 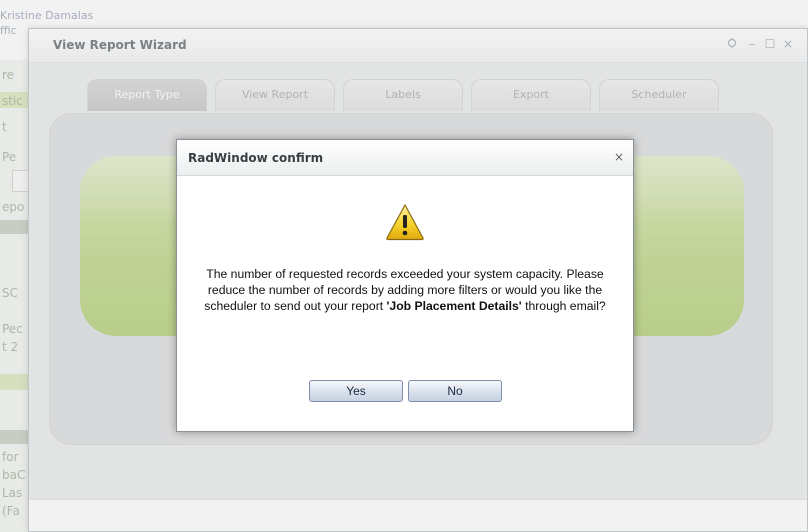 I want to click on yes-button: Yes, so click(x=356, y=391).